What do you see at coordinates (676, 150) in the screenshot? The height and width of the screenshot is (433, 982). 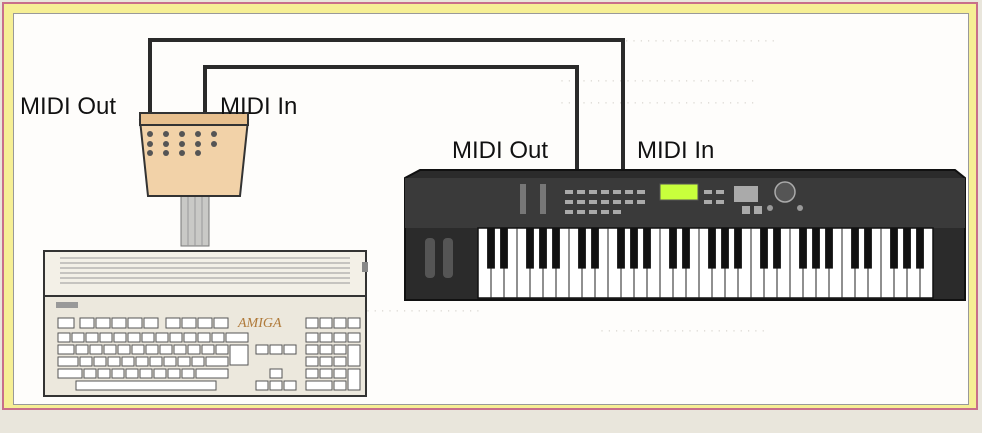 I see `keyboard-midi-in-label: MIDI In` at bounding box center [676, 150].